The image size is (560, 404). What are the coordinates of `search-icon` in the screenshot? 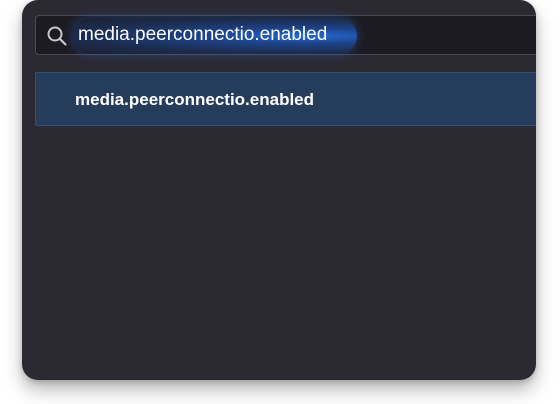 It's located at (57, 36).